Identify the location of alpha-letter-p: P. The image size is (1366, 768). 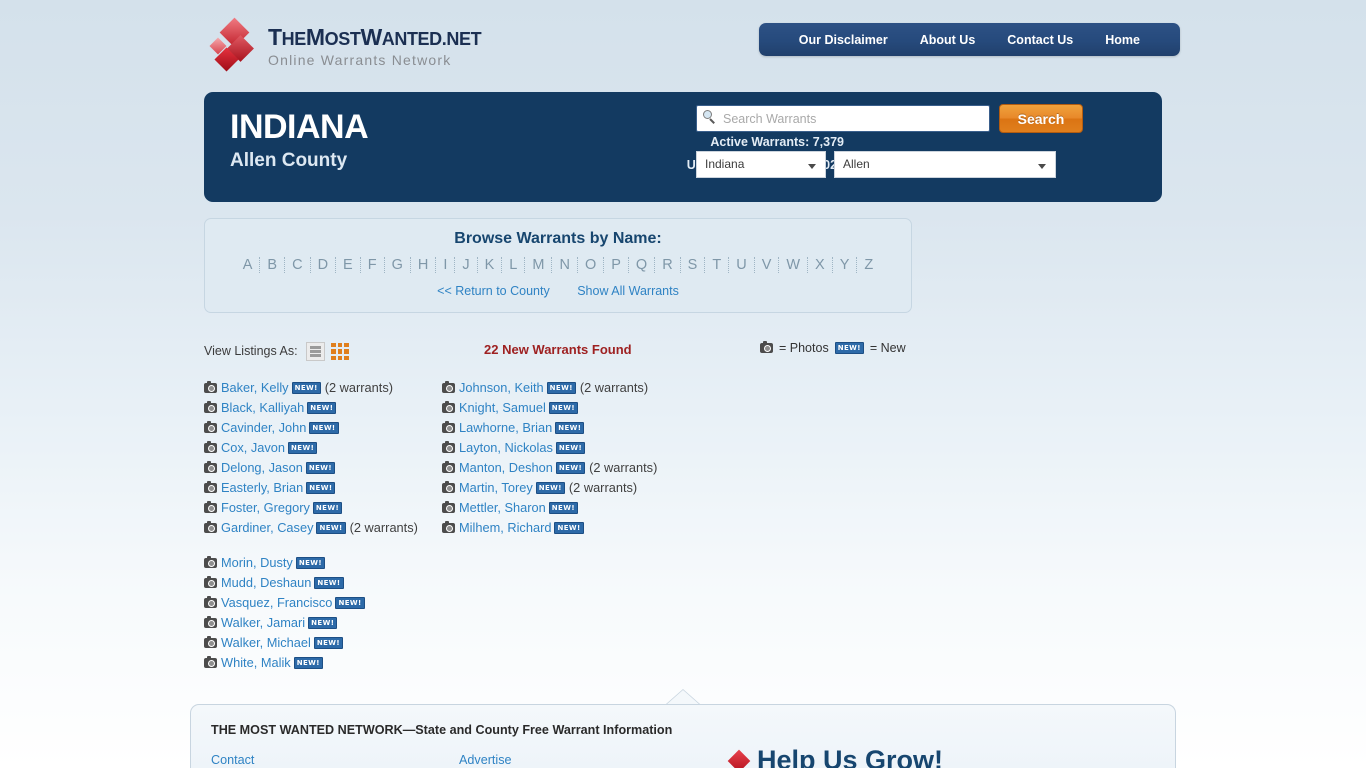
(616, 265).